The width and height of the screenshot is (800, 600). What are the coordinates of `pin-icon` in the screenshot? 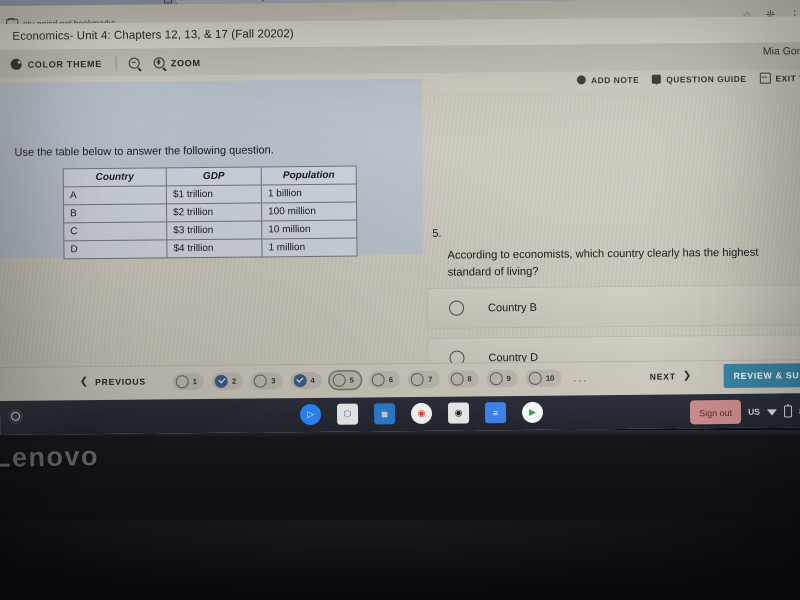 It's located at (582, 80).